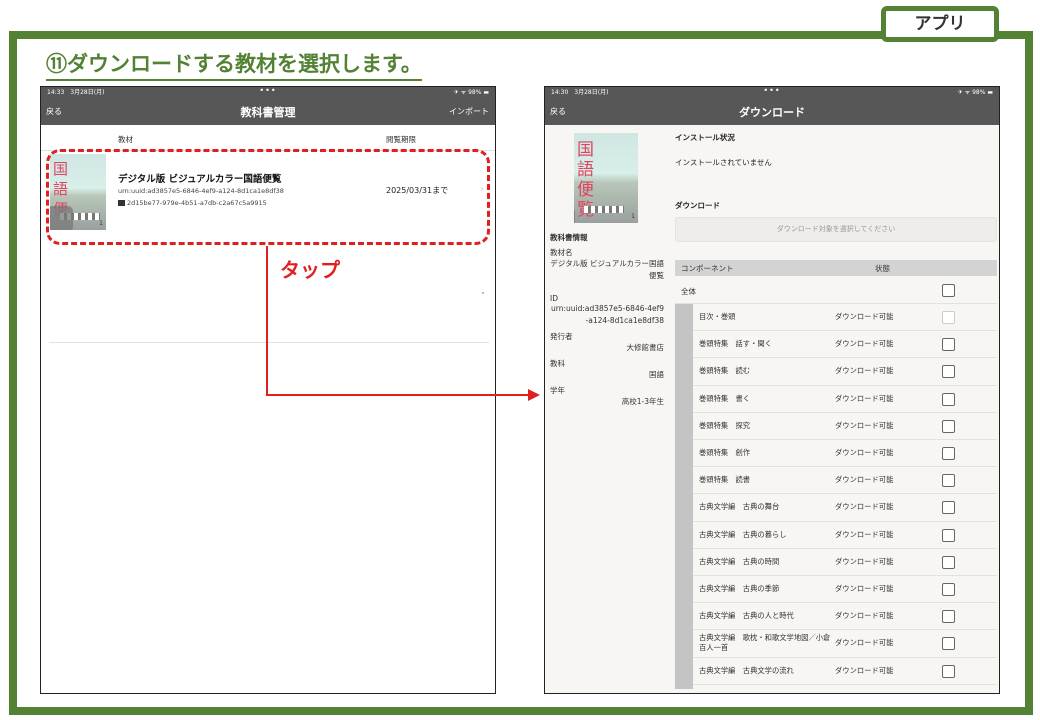 The image size is (1040, 720). I want to click on component-name: 巻頭特集 探究, so click(725, 425).